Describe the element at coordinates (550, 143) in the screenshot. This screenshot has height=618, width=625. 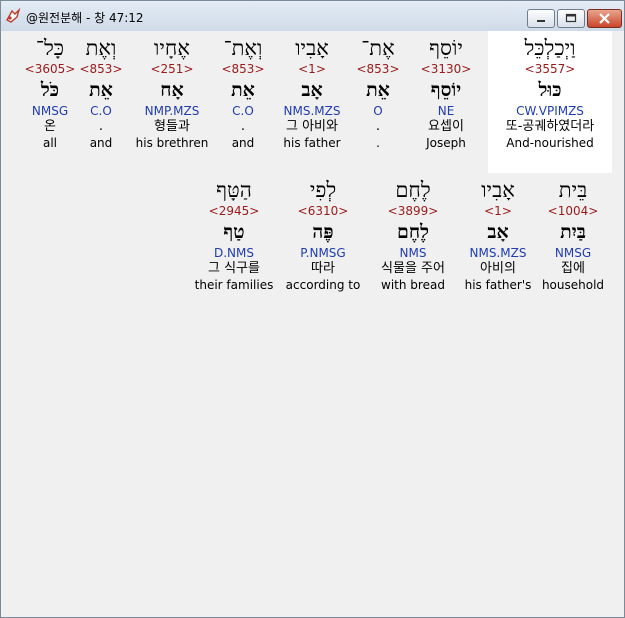
I see `english-gloss: And-nourished` at that location.